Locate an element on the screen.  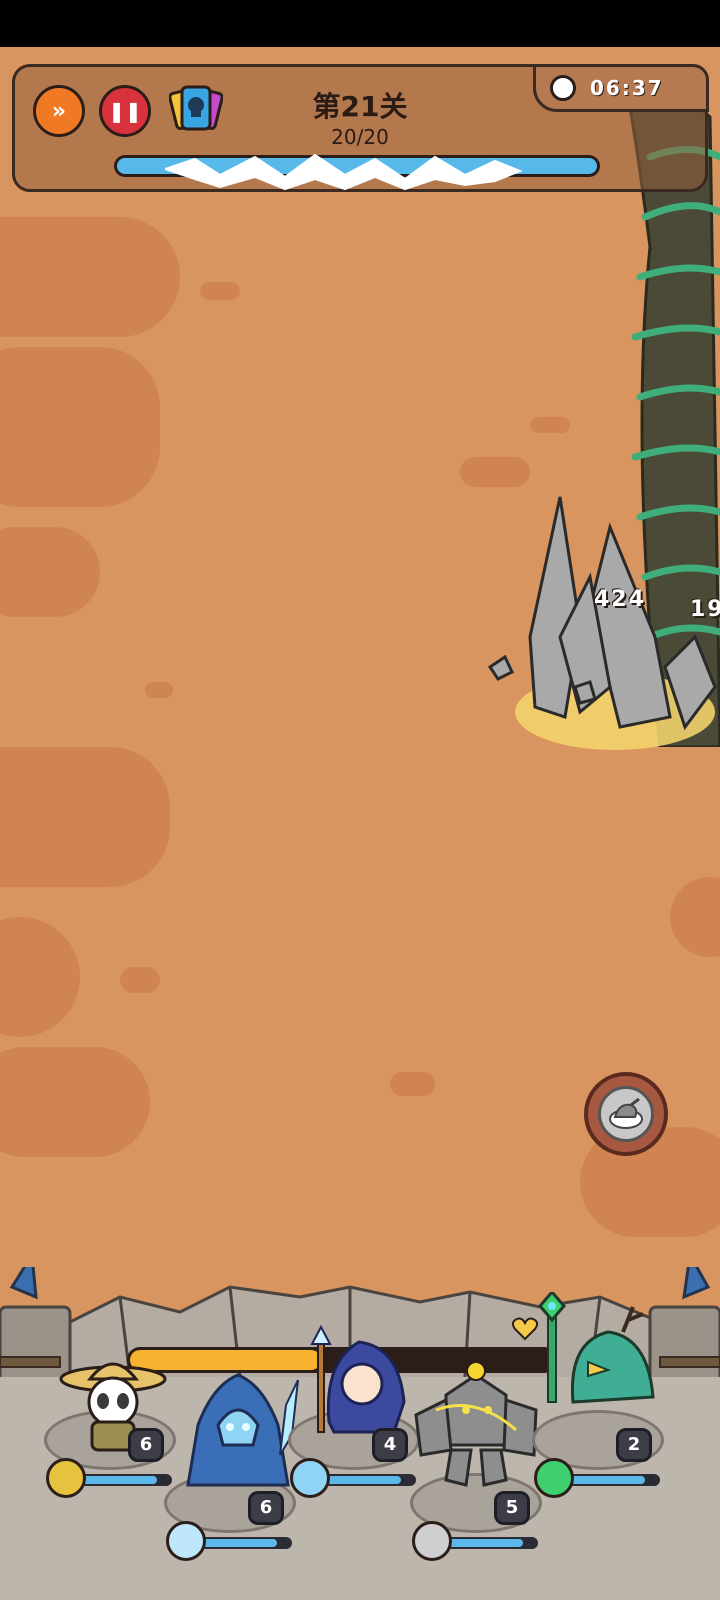
hero-slot-panda: 6 is located at coordinates (110, 1430).